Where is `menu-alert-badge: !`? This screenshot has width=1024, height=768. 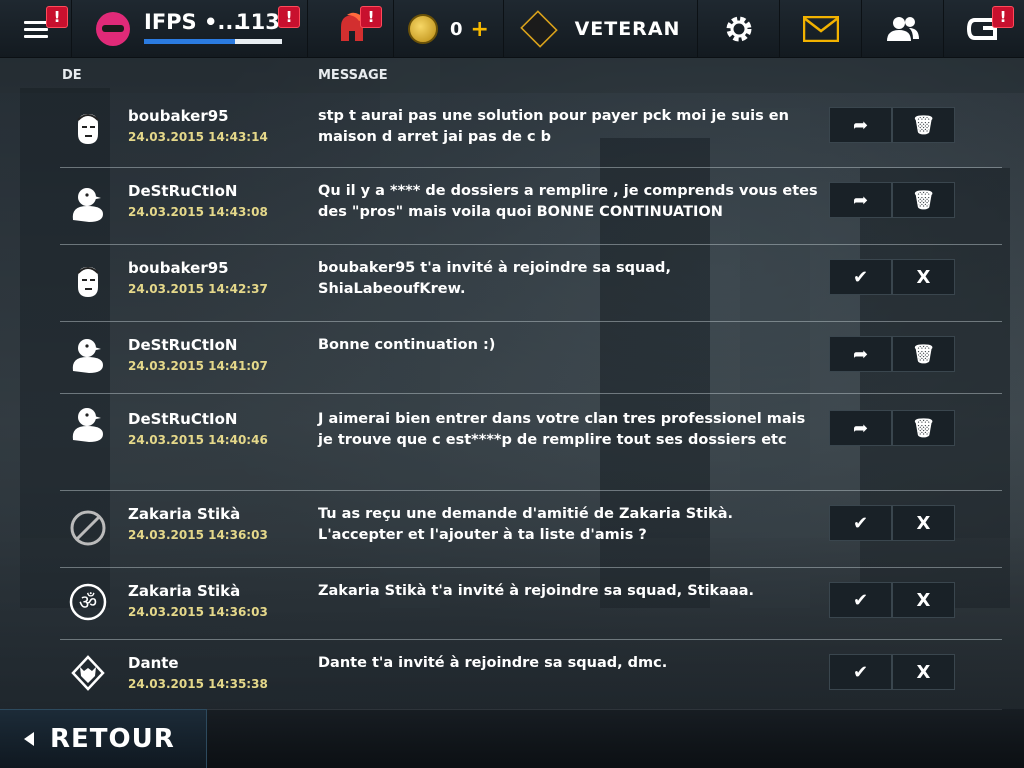
menu-alert-badge: ! is located at coordinates (57, 17).